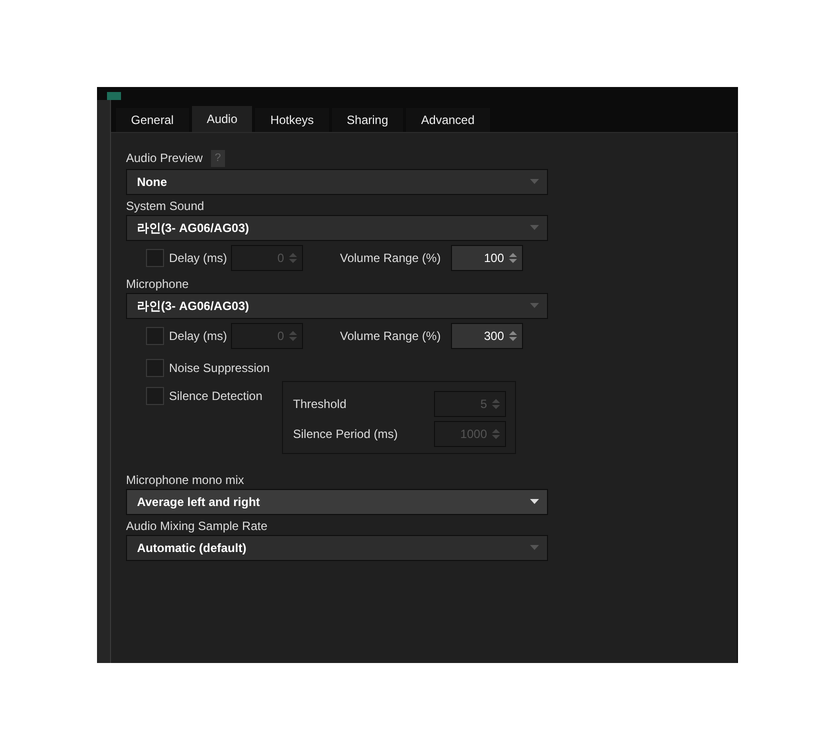 This screenshot has height=750, width=835. Describe the element at coordinates (158, 283) in the screenshot. I see `field-label: Microphone` at that location.